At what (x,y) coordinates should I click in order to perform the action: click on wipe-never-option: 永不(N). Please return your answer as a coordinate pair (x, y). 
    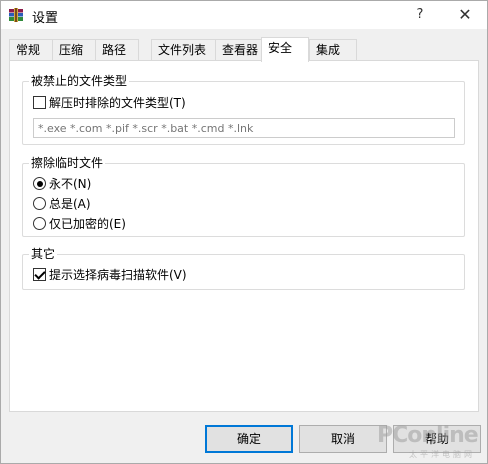
    Looking at the image, I should click on (62, 184).